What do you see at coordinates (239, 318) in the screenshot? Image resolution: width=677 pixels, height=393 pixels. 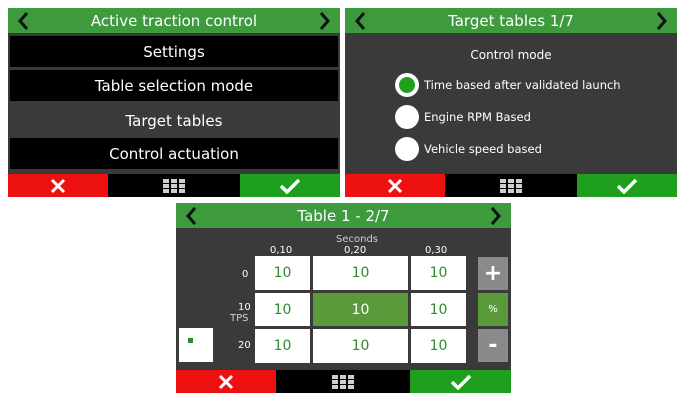 I see `y-axis-label: TPS` at bounding box center [239, 318].